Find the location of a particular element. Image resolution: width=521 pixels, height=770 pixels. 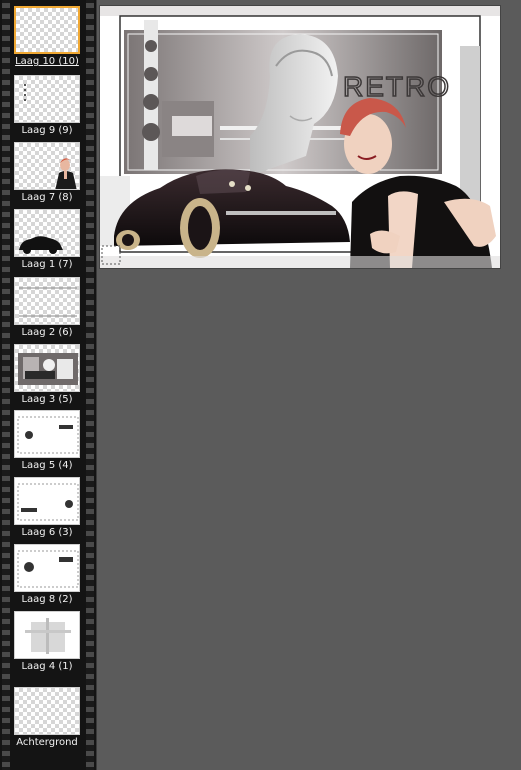

layer-item-laag-6: Laag 6 (3) is located at coordinates (47, 508).